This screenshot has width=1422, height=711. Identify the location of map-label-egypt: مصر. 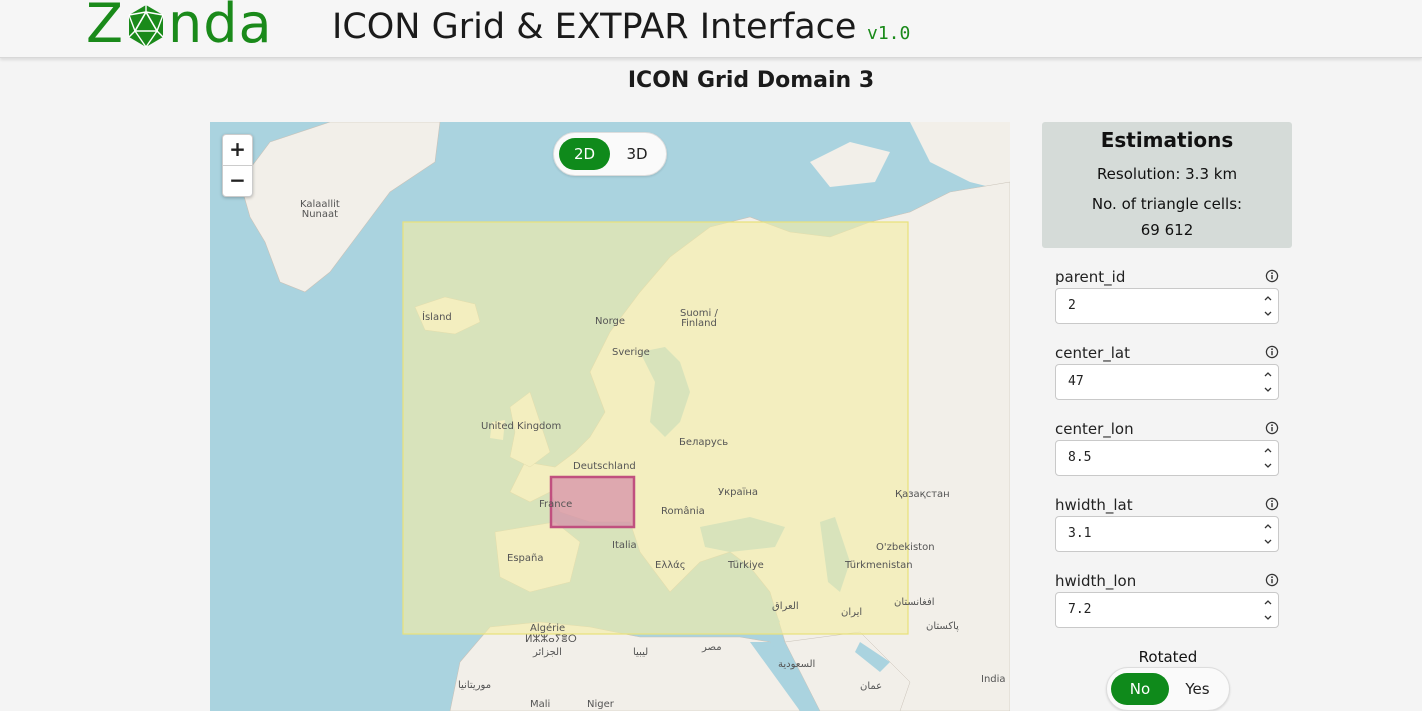
(712, 647).